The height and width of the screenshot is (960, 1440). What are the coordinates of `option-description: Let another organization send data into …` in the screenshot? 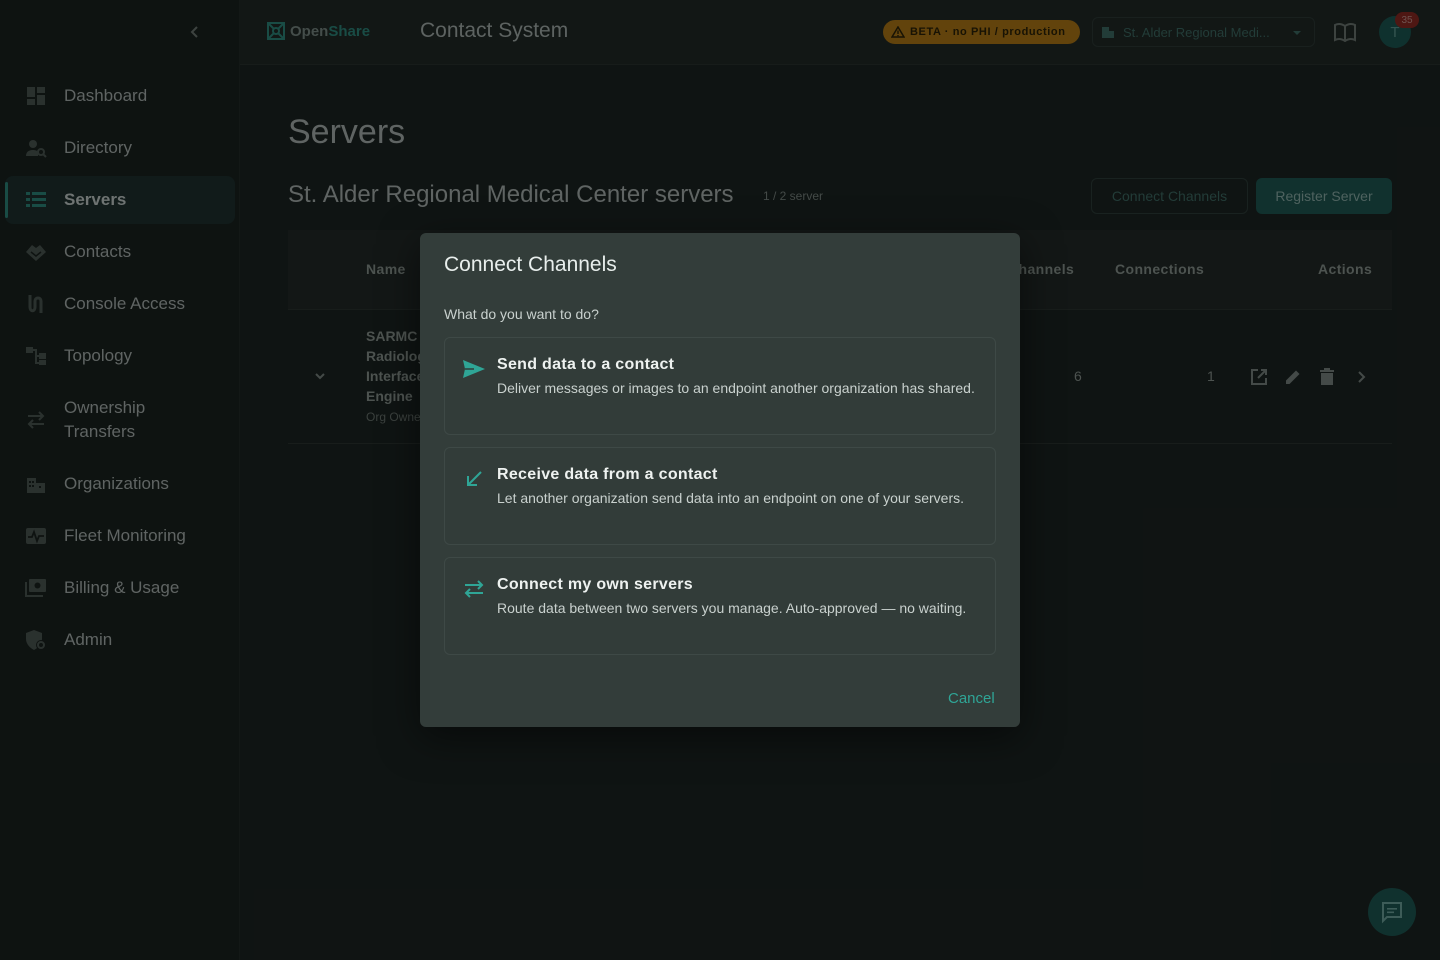 It's located at (730, 498).